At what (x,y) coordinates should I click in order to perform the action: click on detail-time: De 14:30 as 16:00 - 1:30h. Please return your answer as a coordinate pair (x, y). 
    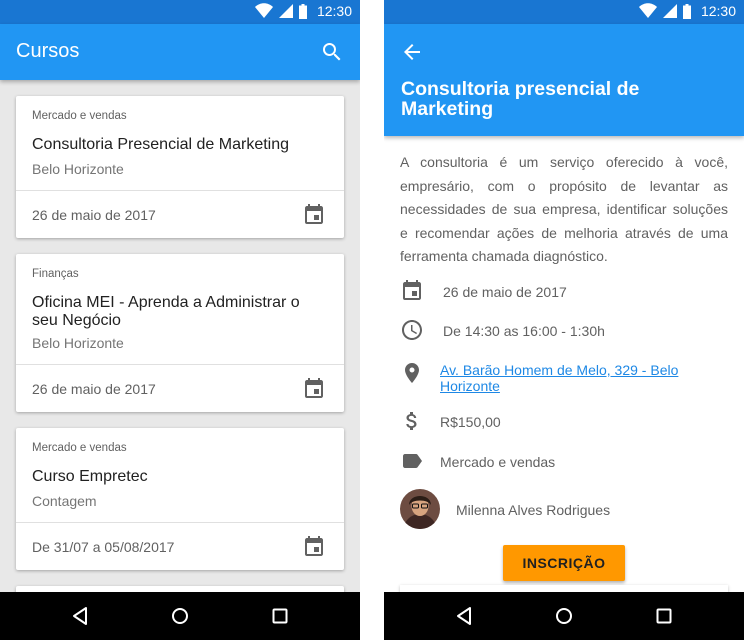
    Looking at the image, I should click on (524, 331).